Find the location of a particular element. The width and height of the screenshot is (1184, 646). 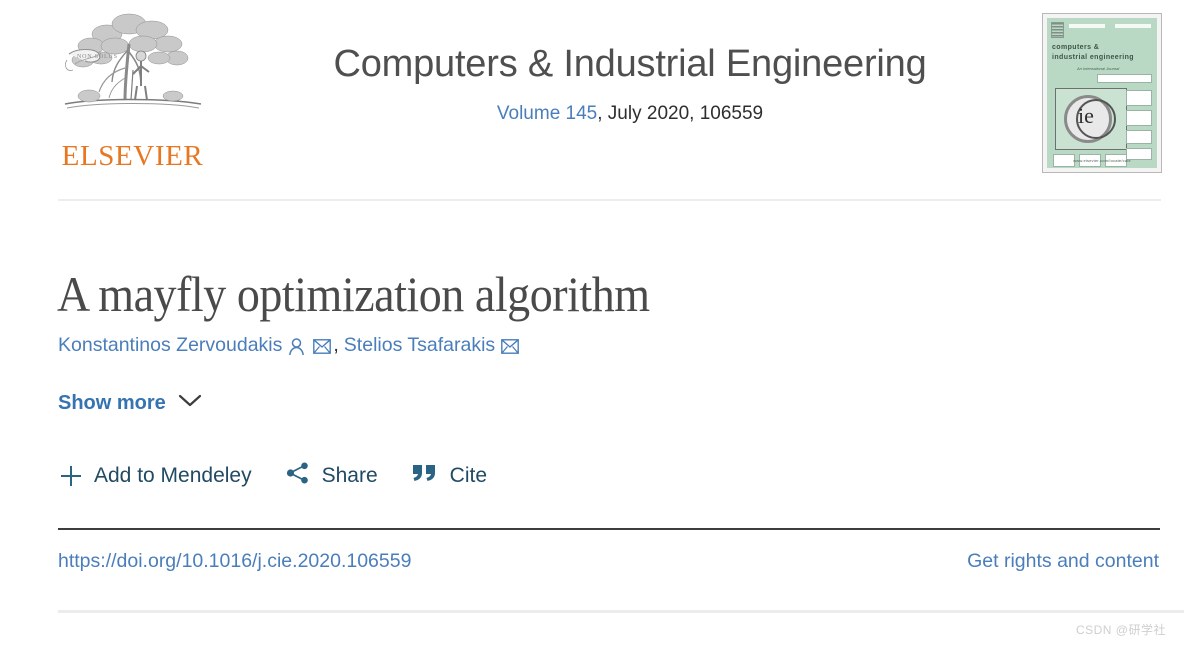

page-title: A mayfly optimization algorithm is located at coordinates (353, 293).